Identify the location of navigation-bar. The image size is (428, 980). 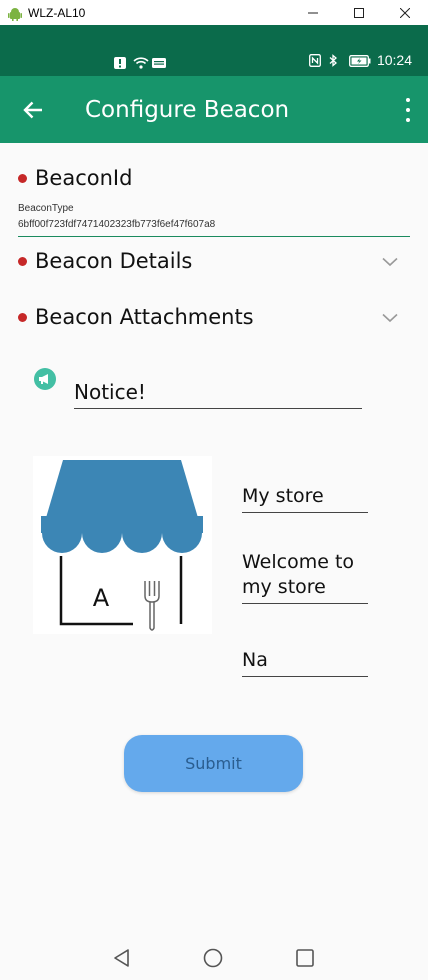
(214, 957).